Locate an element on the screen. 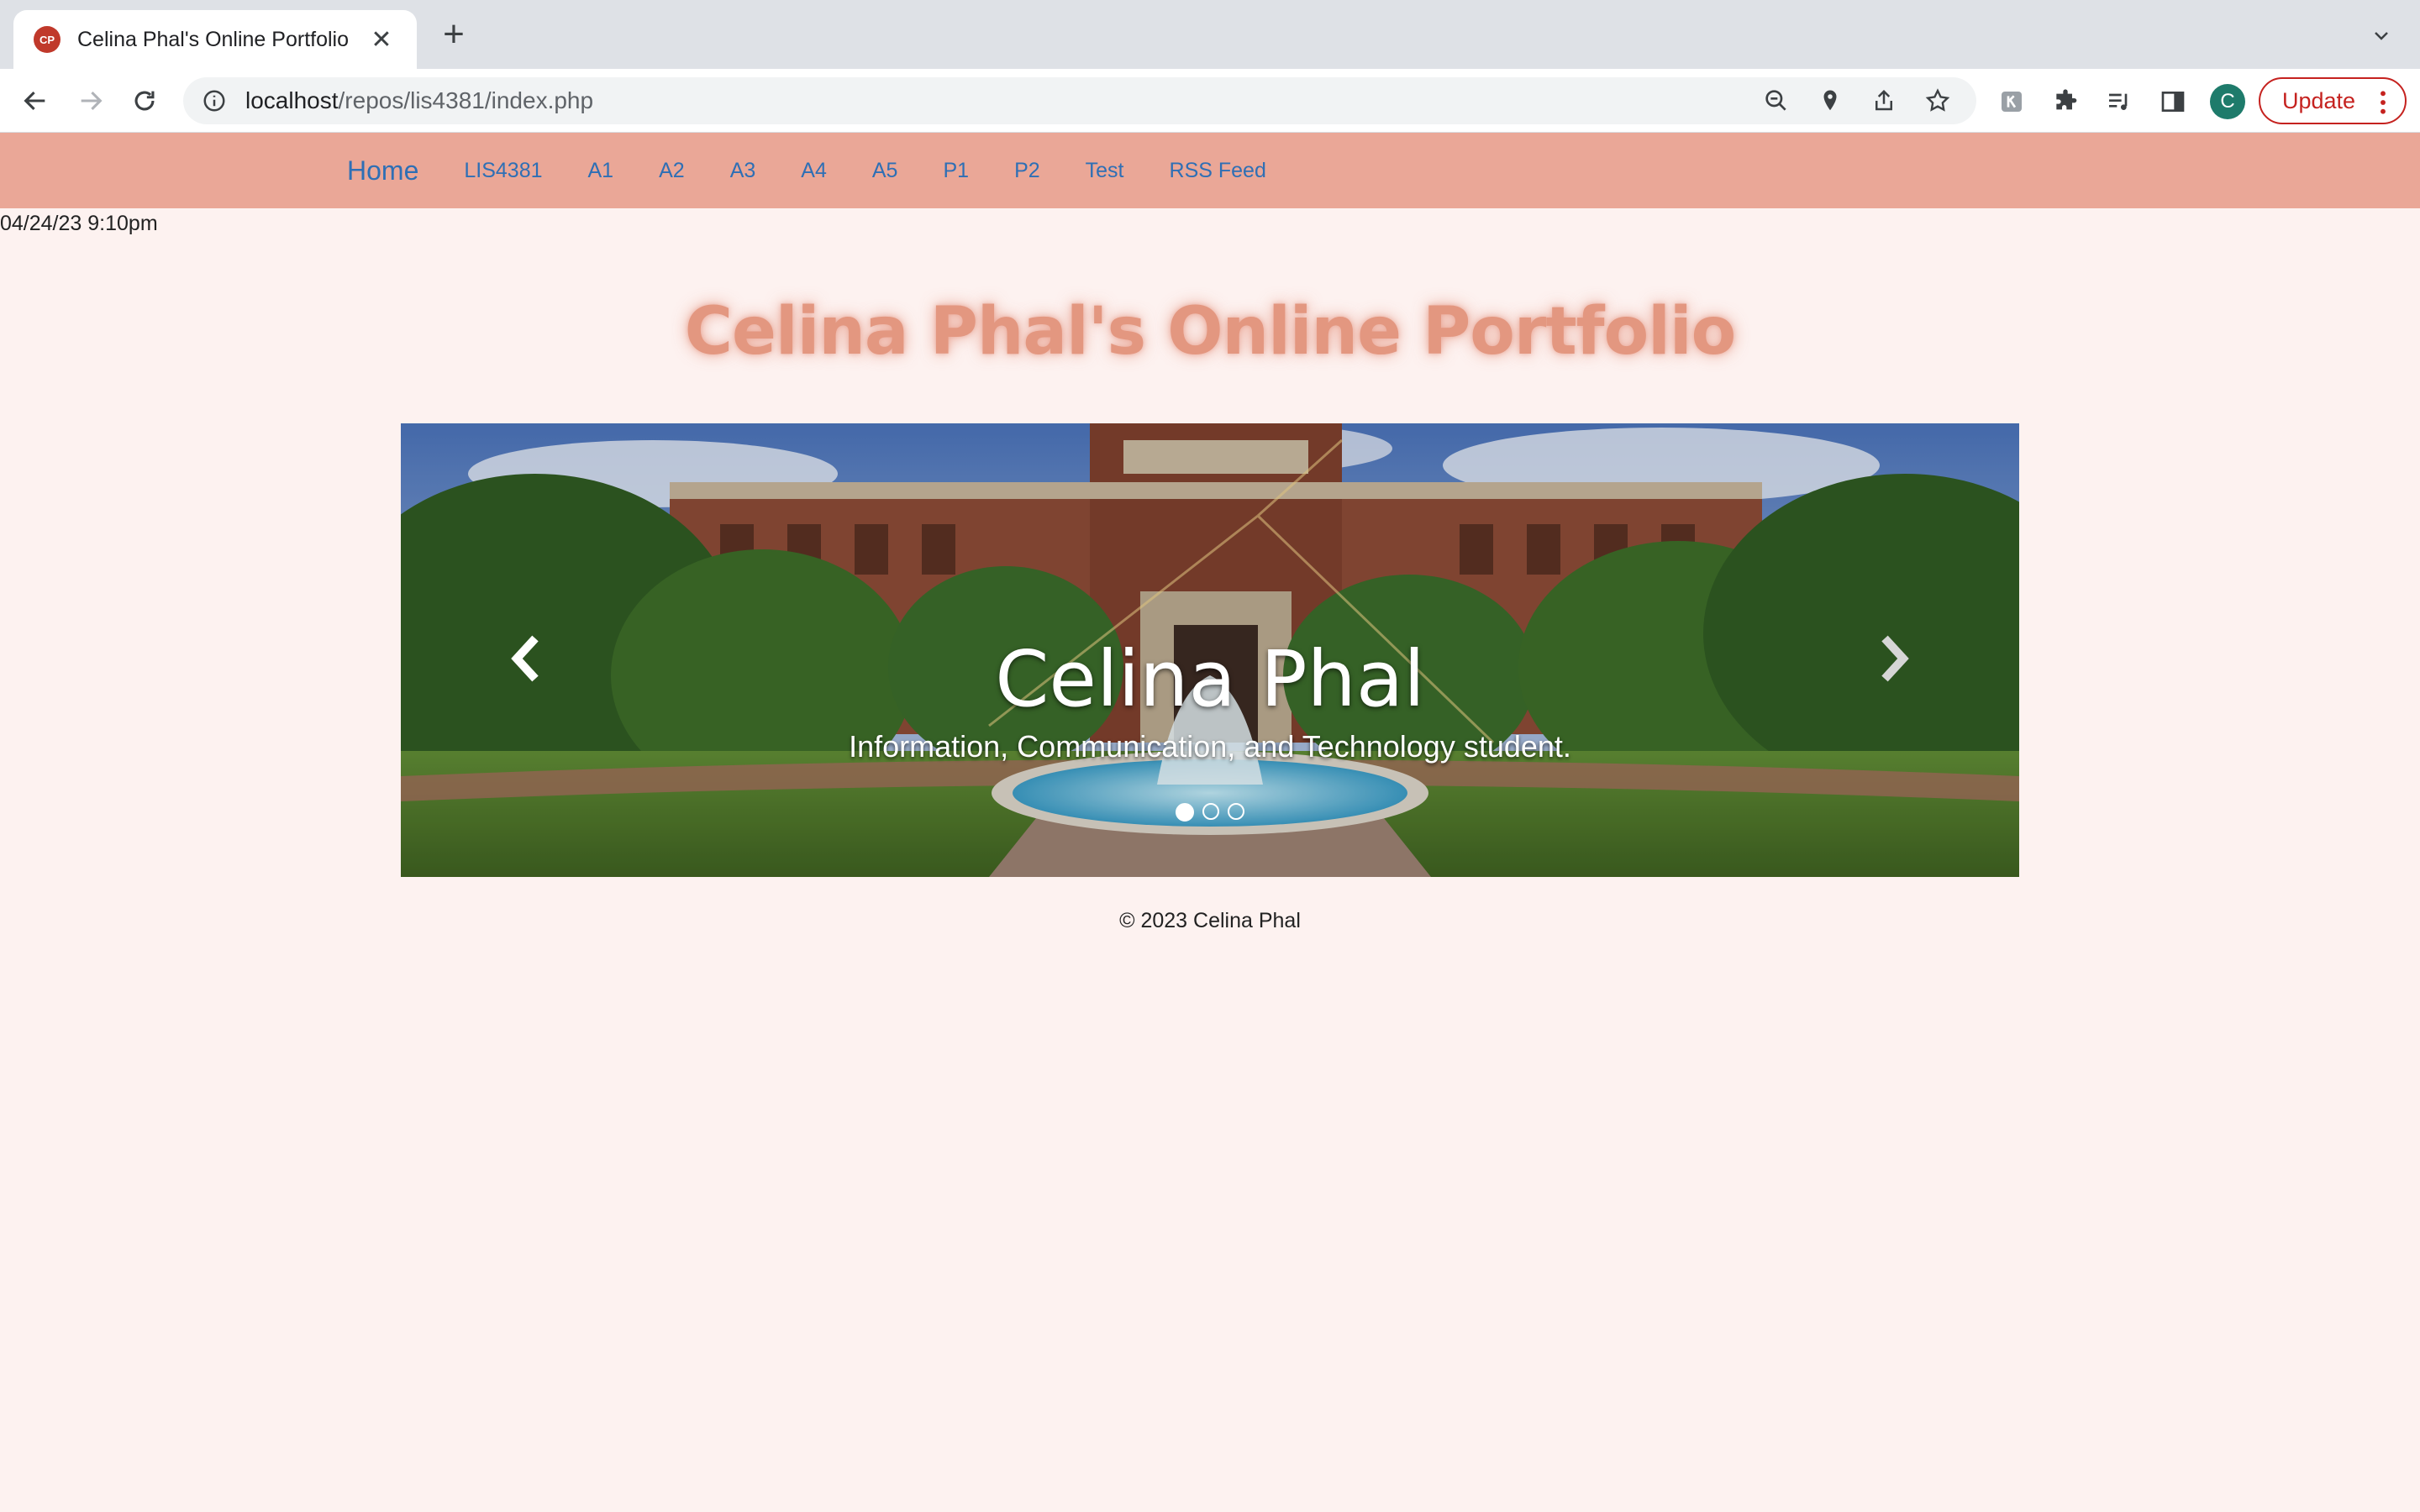 The width and height of the screenshot is (2420, 1512). update-button: Update is located at coordinates (2333, 100).